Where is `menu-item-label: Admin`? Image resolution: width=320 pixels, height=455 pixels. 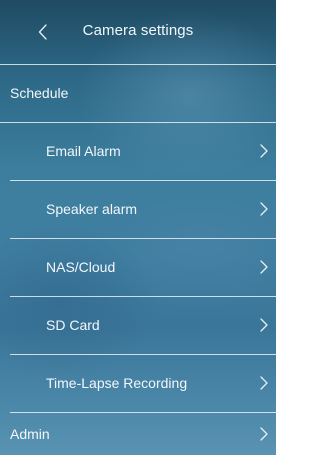 menu-item-label: Admin is located at coordinates (30, 434).